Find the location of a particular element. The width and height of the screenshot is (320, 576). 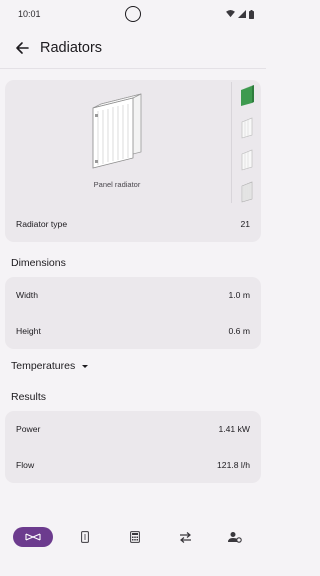

arrow-back-icon is located at coordinates (22, 48).